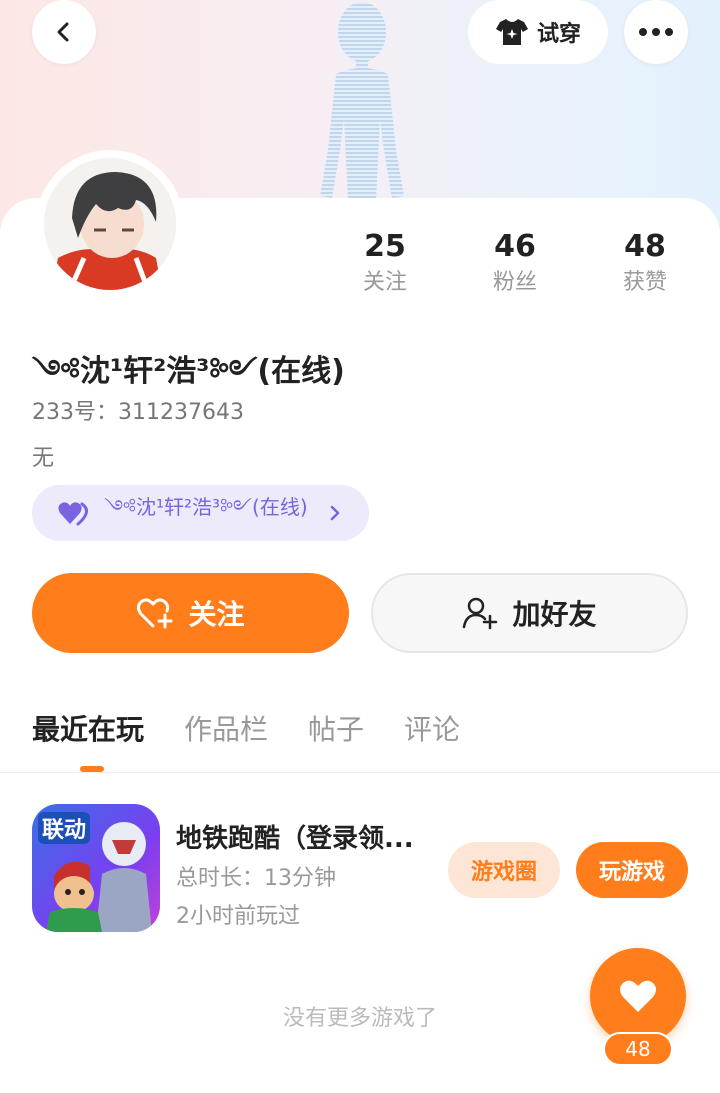  I want to click on game-list-item: 联动 地铁跑酷（登录领... 总时长：13分钟 2小时前玩过 游戏圈 玩游戏, so click(360, 870).